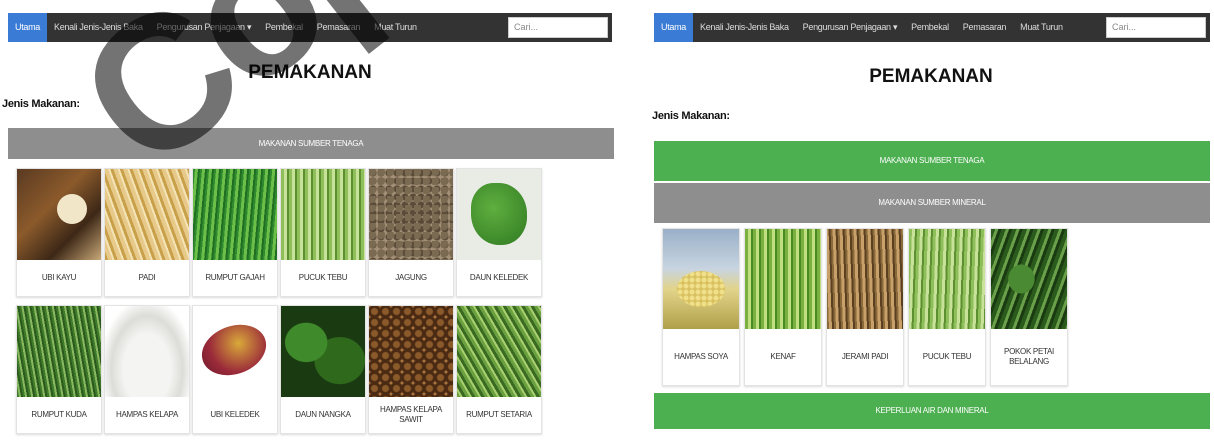 The height and width of the screenshot is (442, 1214). I want to click on food-card: PADI, so click(147, 232).